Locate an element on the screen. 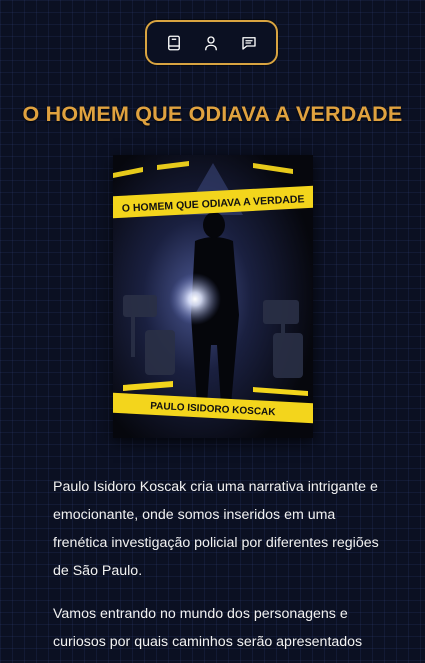 This screenshot has width=425, height=663. chat-icon is located at coordinates (249, 43).